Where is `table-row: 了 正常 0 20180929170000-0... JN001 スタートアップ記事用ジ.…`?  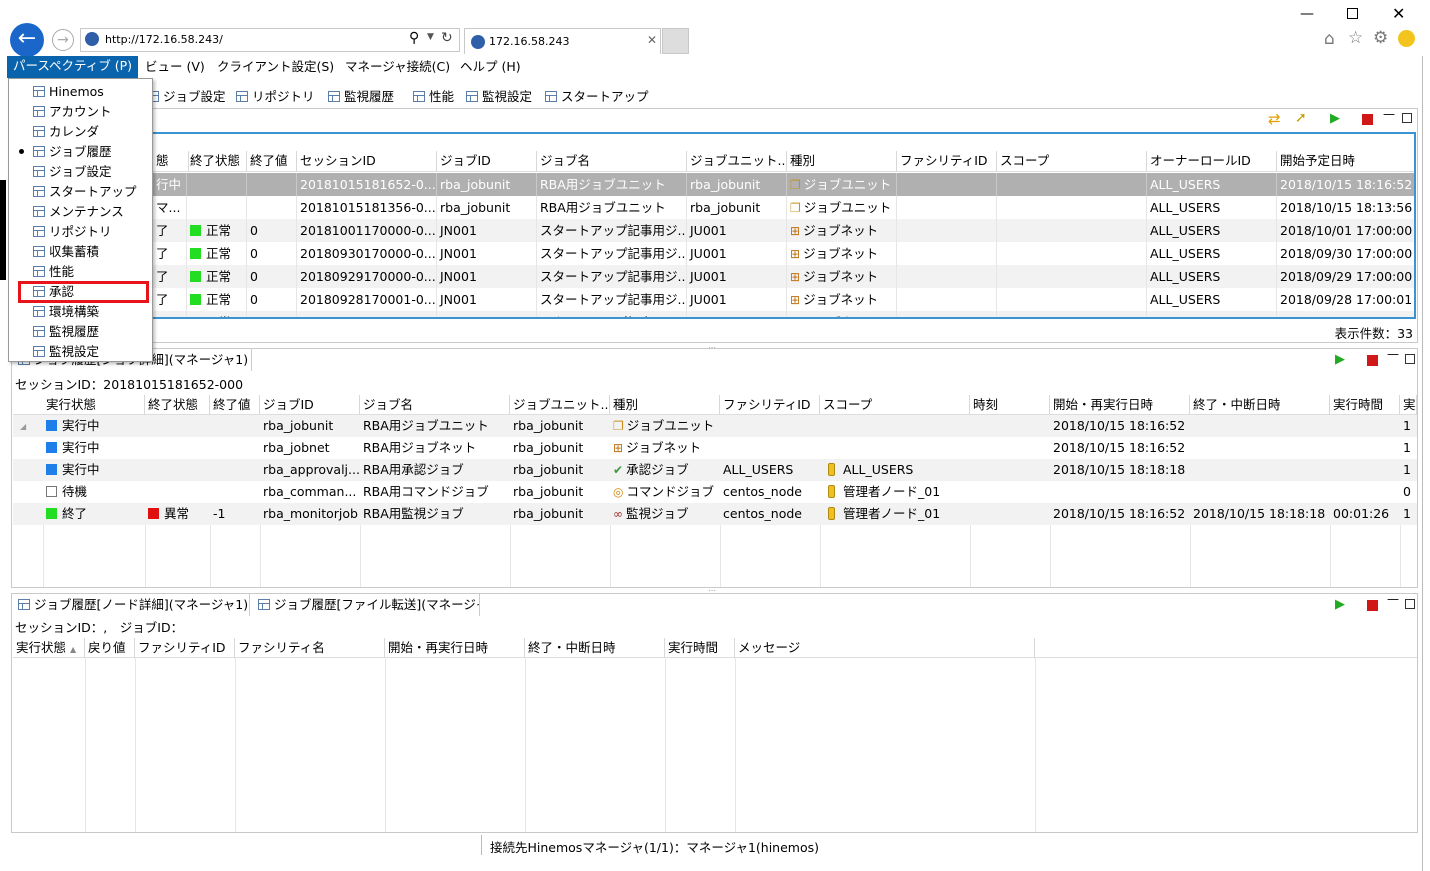 table-row: 了 正常 0 20180929170000-0... JN001 スタートアップ記事用ジ.… is located at coordinates (714, 276).